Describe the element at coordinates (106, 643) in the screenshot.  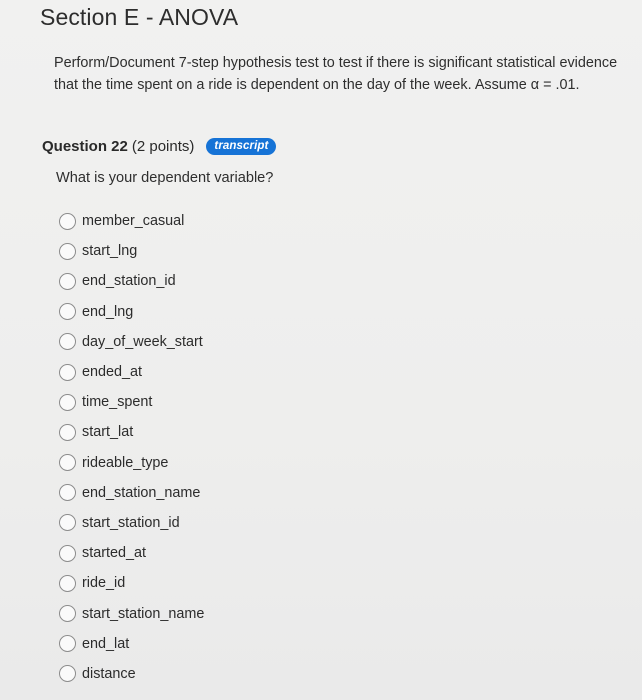
I see `option-label: end_lat` at that location.